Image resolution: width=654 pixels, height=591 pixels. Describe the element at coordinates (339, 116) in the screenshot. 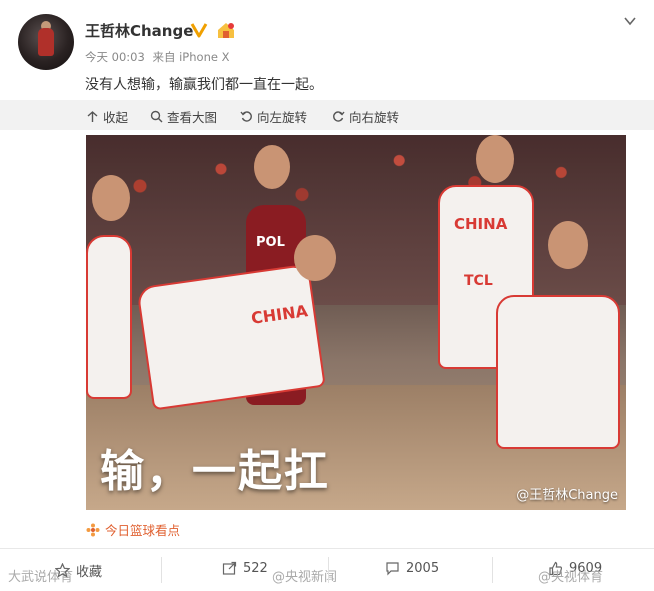

I see `rotate-right-icon` at that location.